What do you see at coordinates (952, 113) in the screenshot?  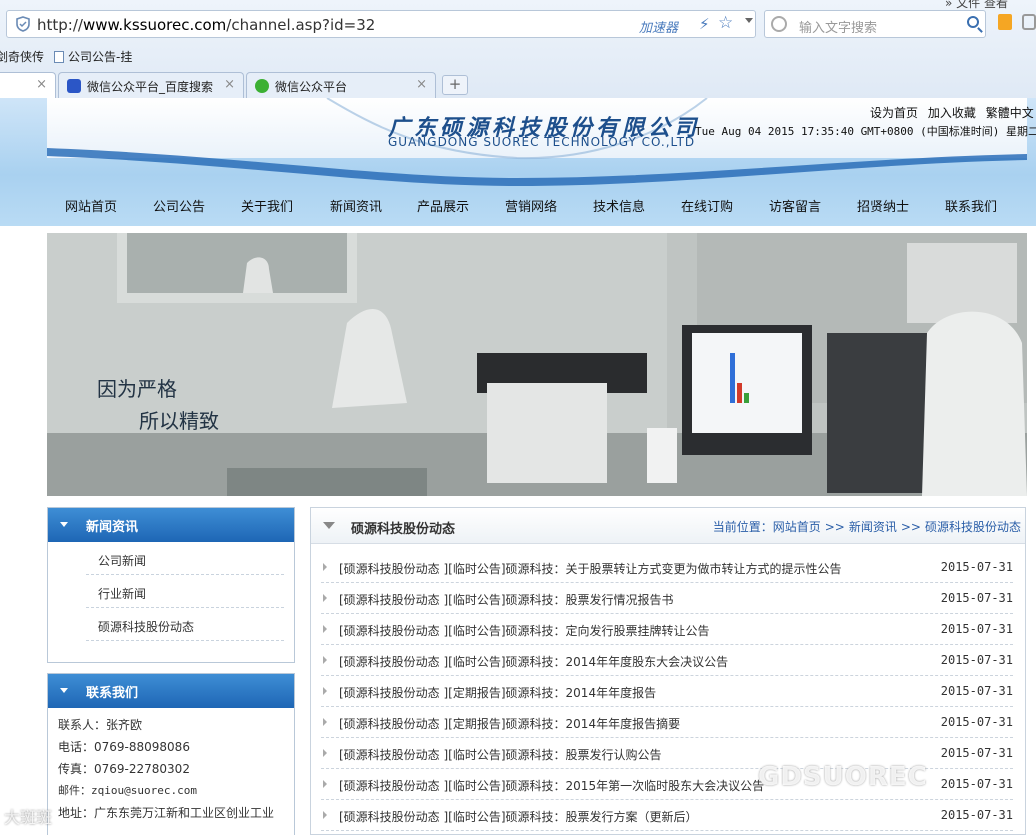 I see `add-favorite-link: 加入收藏` at bounding box center [952, 113].